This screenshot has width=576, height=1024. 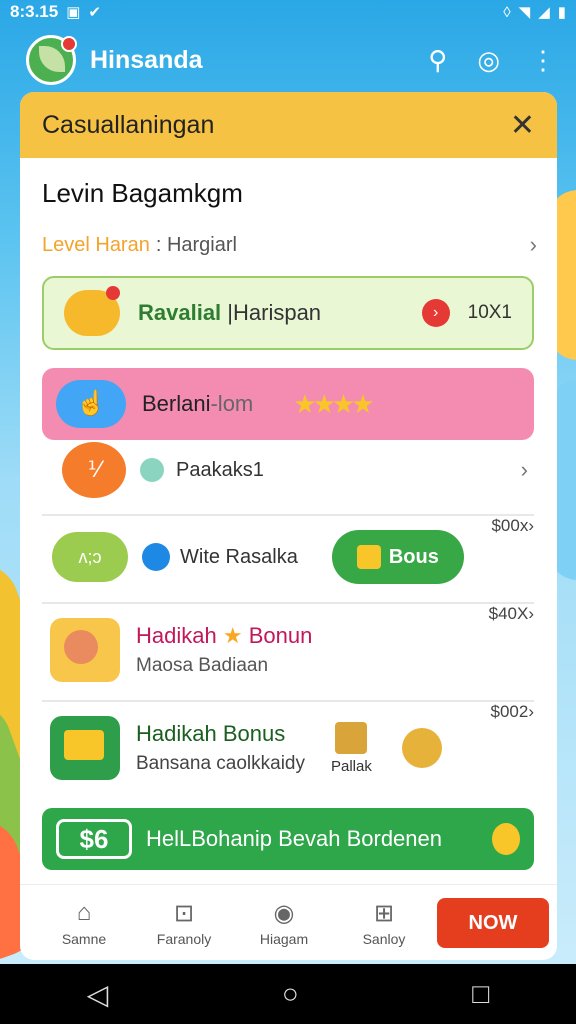 I want to click on list-item-hadikah-bonun: Hadikah ★ Bonun Maosa Badiaan $40X›, so click(x=288, y=647).